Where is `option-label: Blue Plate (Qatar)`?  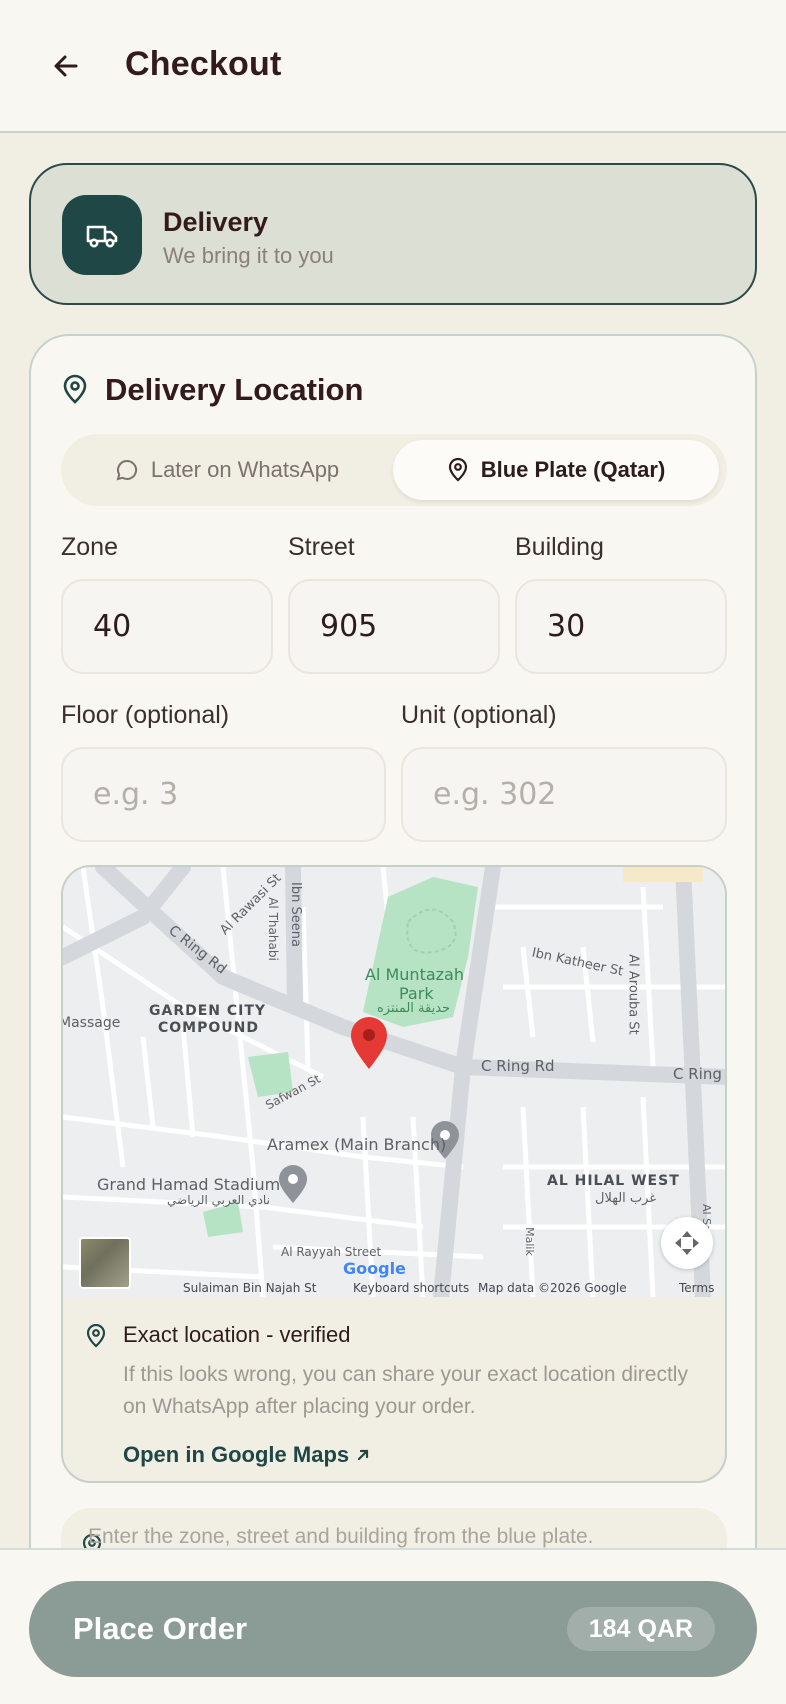
option-label: Blue Plate (Qatar) is located at coordinates (573, 469).